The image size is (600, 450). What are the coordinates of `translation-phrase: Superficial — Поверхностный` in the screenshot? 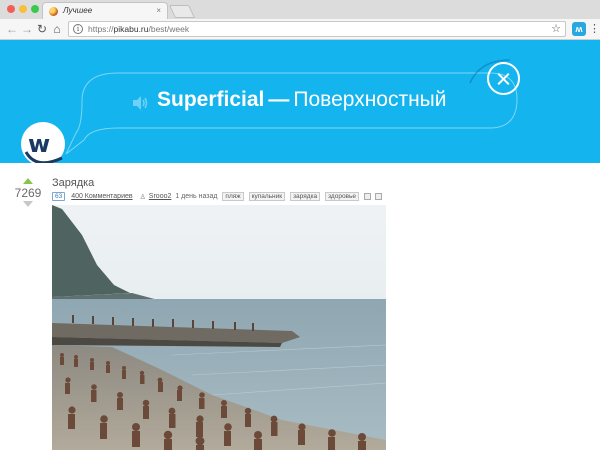 It's located at (302, 100).